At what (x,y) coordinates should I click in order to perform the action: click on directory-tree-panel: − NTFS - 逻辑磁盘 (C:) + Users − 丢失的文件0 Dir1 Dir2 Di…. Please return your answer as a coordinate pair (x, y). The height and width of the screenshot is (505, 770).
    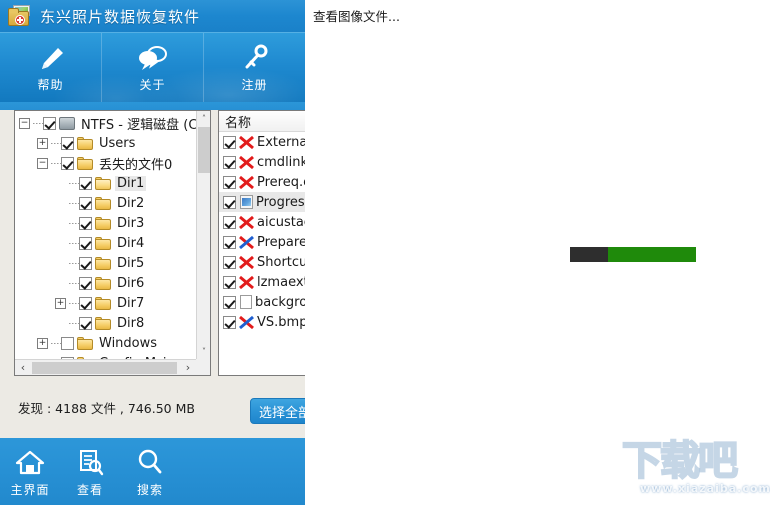
    Looking at the image, I should click on (112, 243).